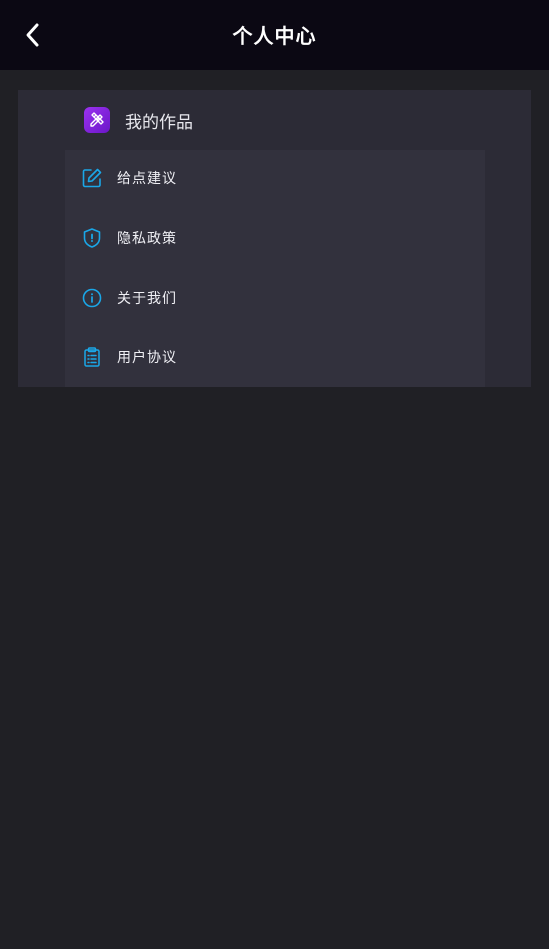 The width and height of the screenshot is (549, 949). I want to click on my-works-label: 我的作品, so click(159, 122).